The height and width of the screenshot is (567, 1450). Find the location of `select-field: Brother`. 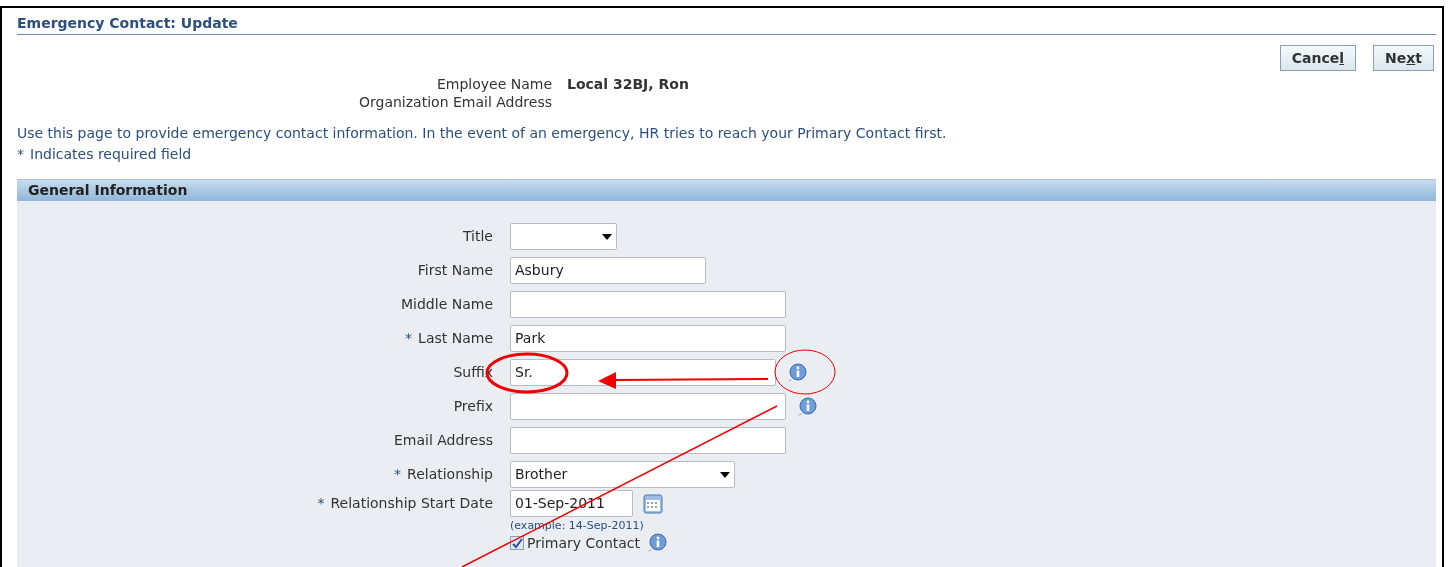

select-field: Brother is located at coordinates (622, 474).